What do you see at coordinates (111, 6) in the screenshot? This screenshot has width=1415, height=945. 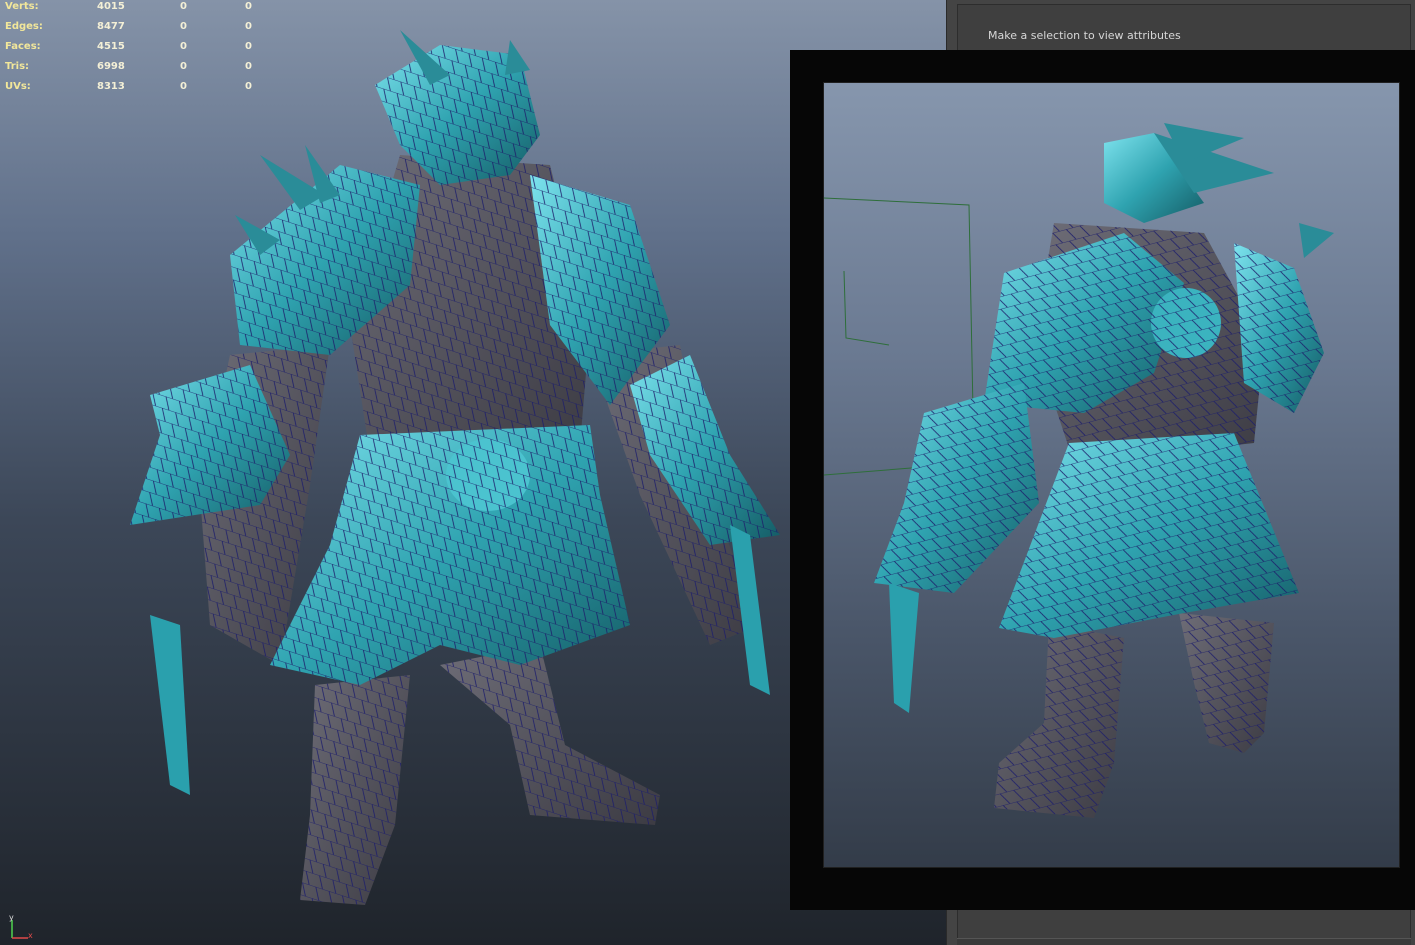 I see `hud-value: 4015` at bounding box center [111, 6].